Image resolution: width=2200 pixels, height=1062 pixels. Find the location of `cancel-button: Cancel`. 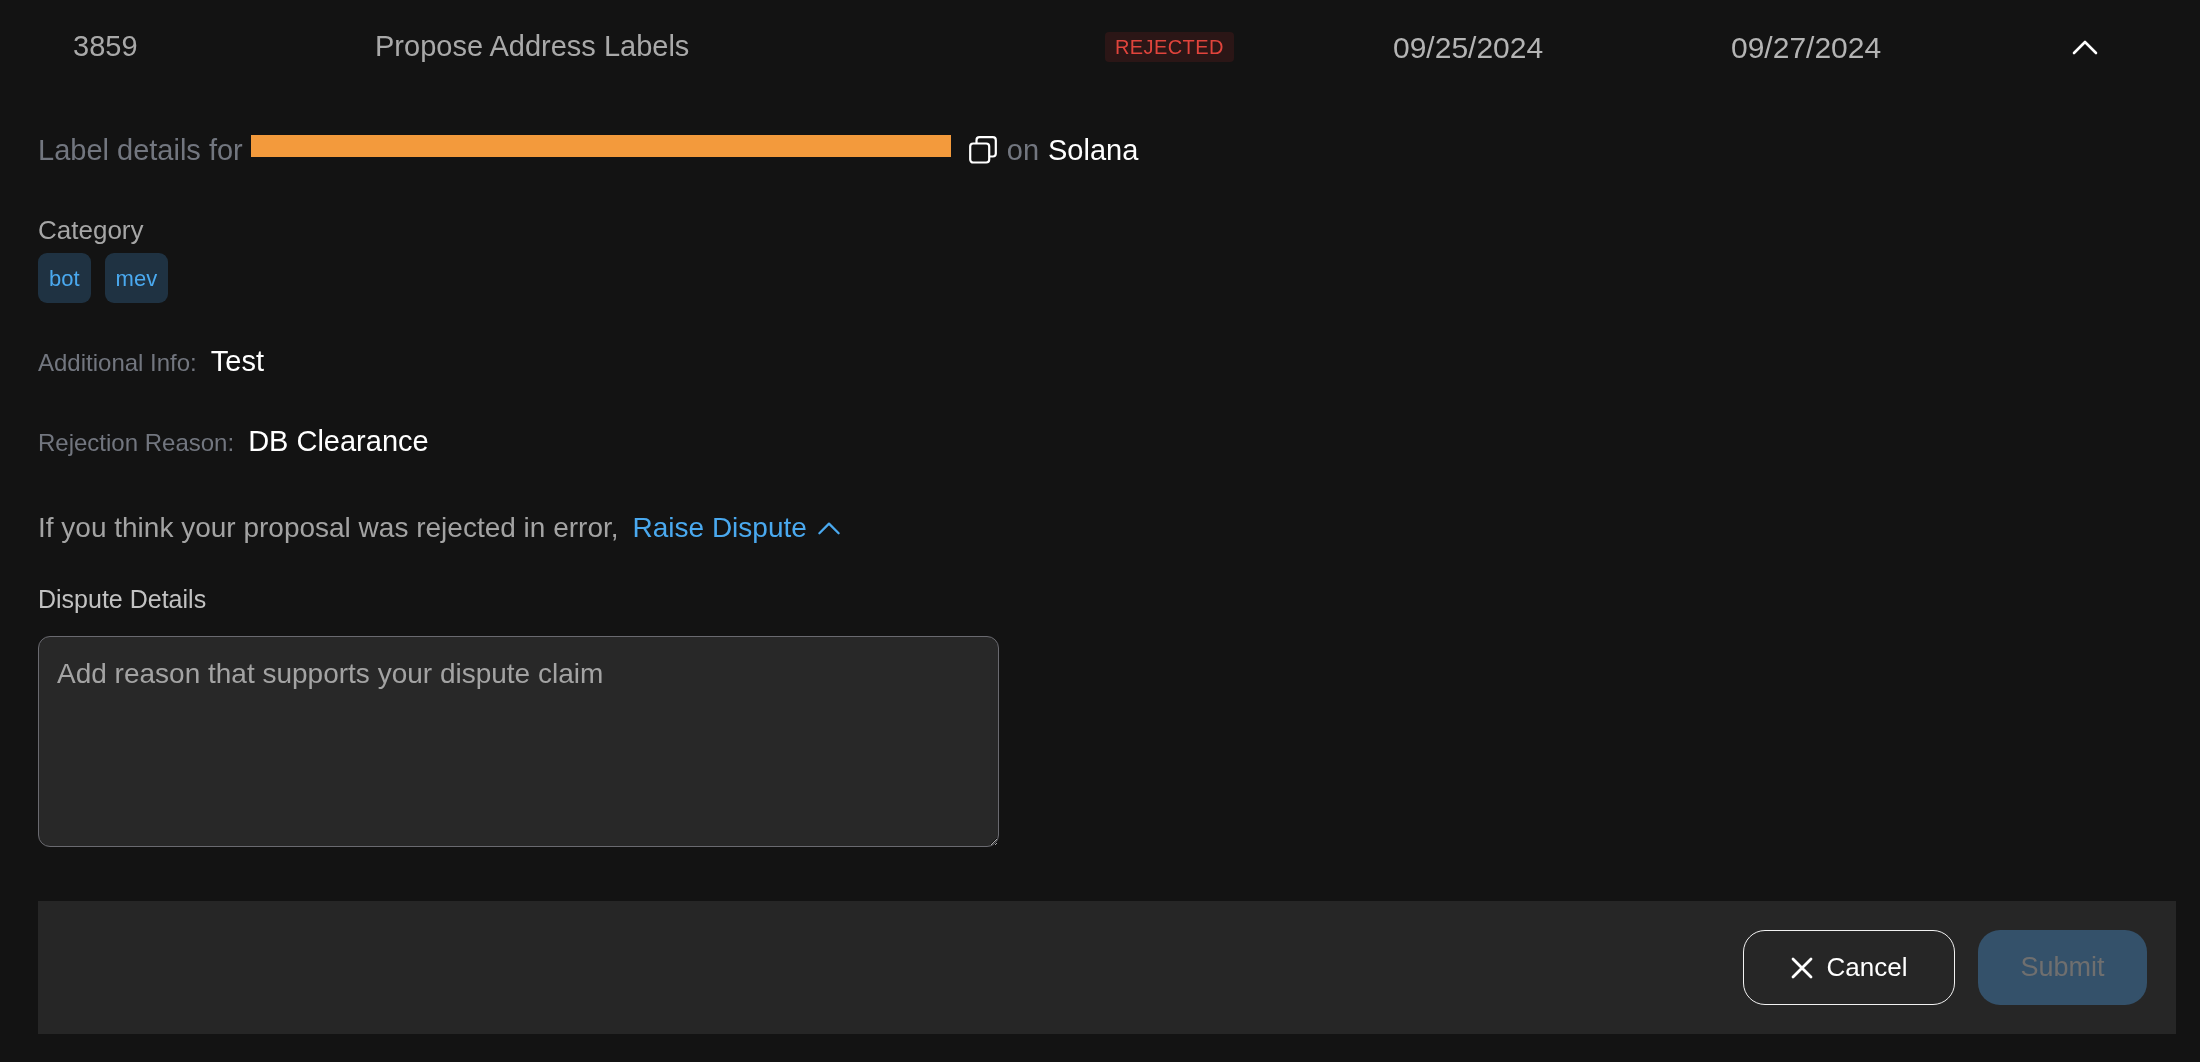

cancel-button: Cancel is located at coordinates (1849, 967).